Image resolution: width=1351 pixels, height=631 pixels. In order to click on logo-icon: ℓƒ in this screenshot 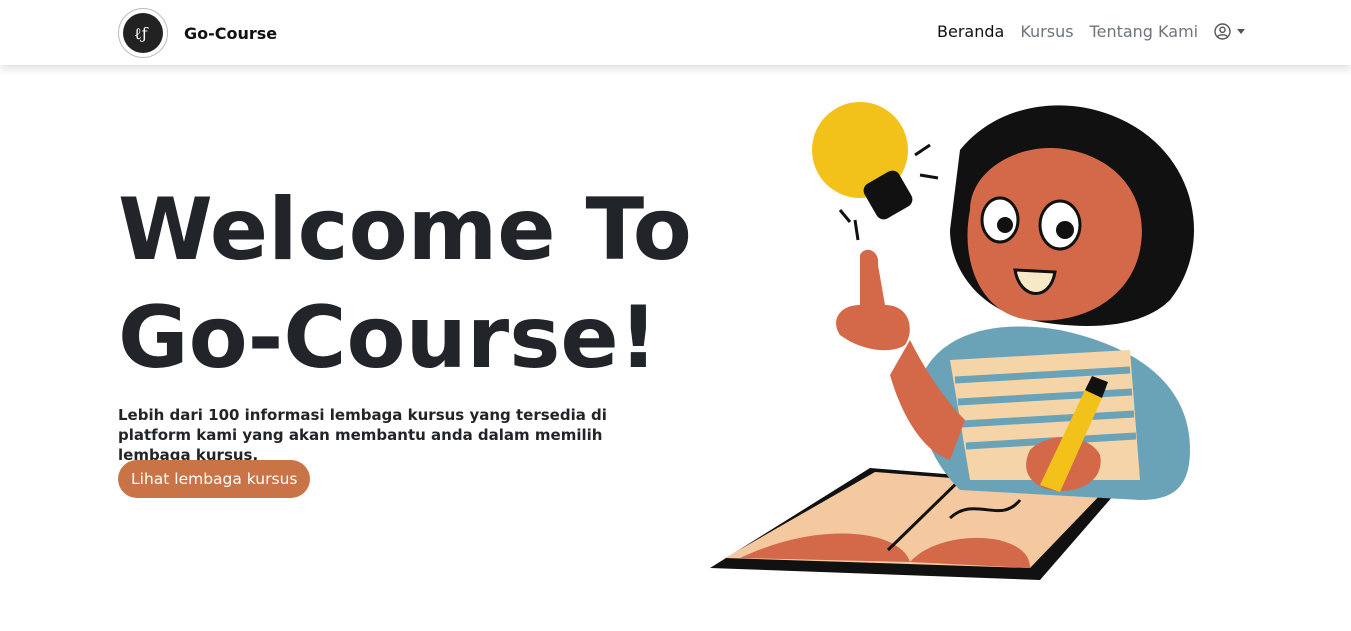, I will do `click(143, 33)`.